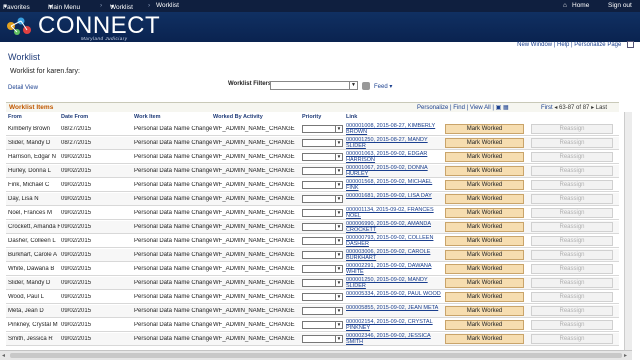  What do you see at coordinates (395, 199) in the screenshot?
I see `worklist-item-link: 000001681, 2015-09-02, LISA DAY` at bounding box center [395, 199].